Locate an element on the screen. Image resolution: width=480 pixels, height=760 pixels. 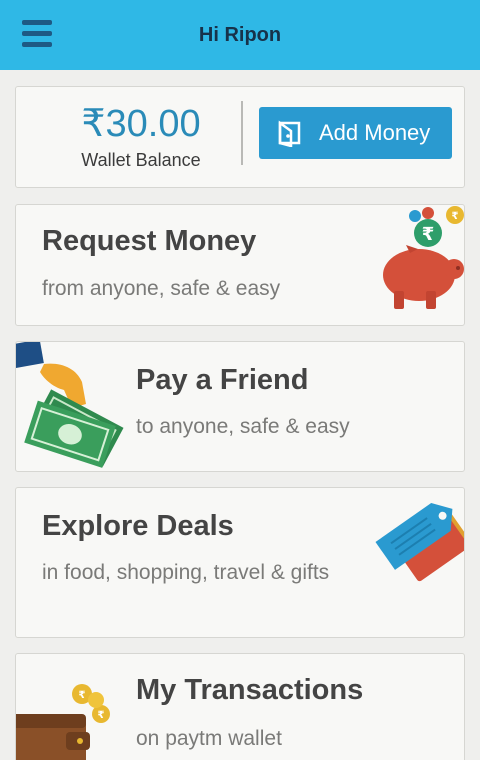
my-transactions-title: My Transactions is located at coordinates (250, 690).